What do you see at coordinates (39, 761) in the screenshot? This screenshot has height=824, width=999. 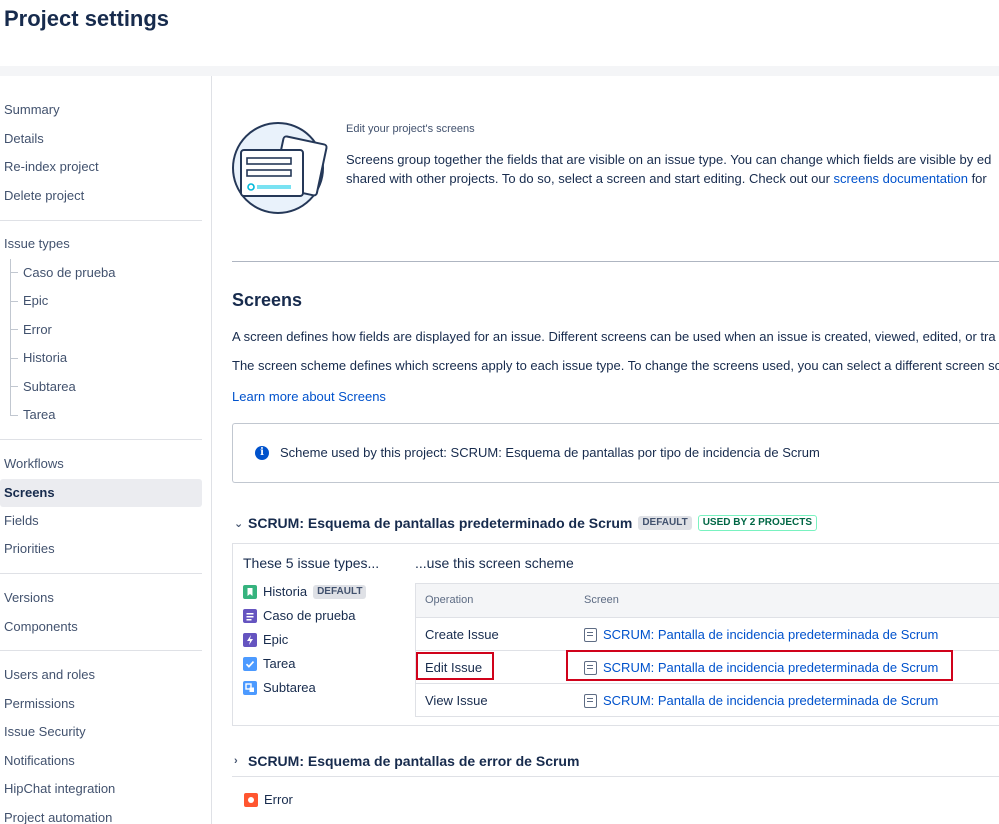 I see `sidebar-item-notifications: Notifications` at bounding box center [39, 761].